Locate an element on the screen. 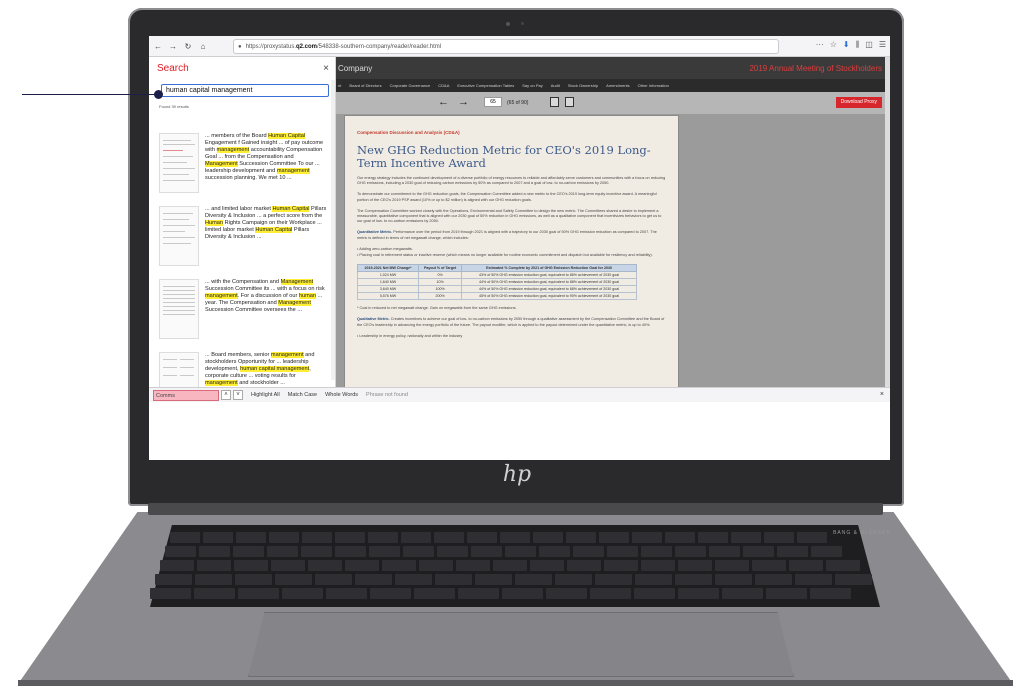  nav-item: Corporate Governance is located at coordinates (410, 85).